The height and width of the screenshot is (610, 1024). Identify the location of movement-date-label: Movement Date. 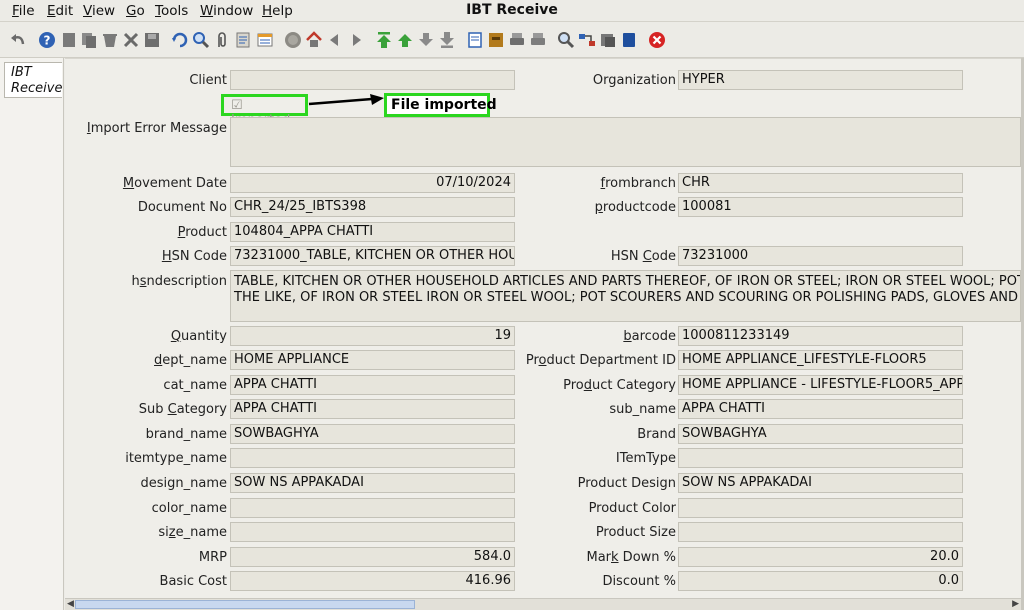
(174, 183).